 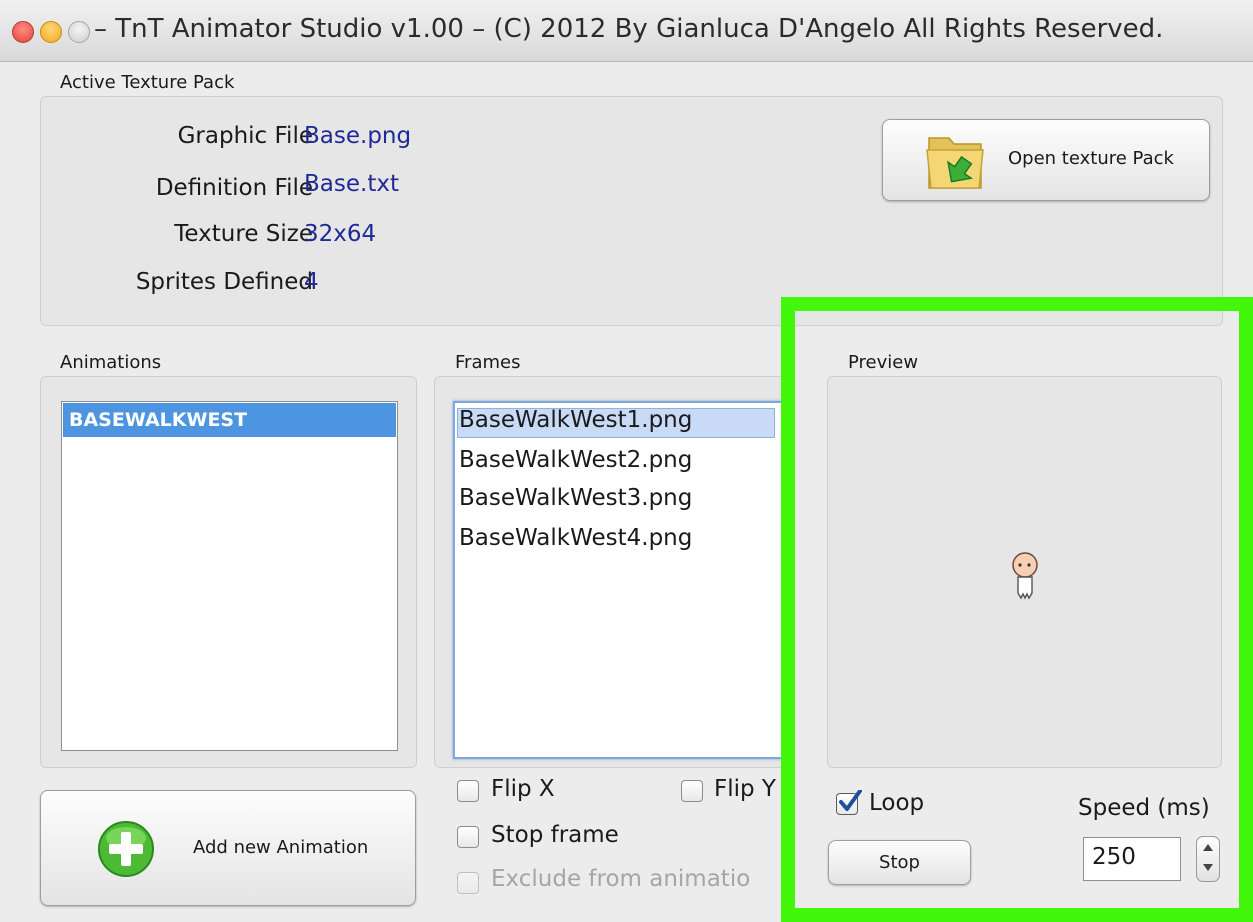 What do you see at coordinates (311, 282) in the screenshot?
I see `sprites-defined-value: 4` at bounding box center [311, 282].